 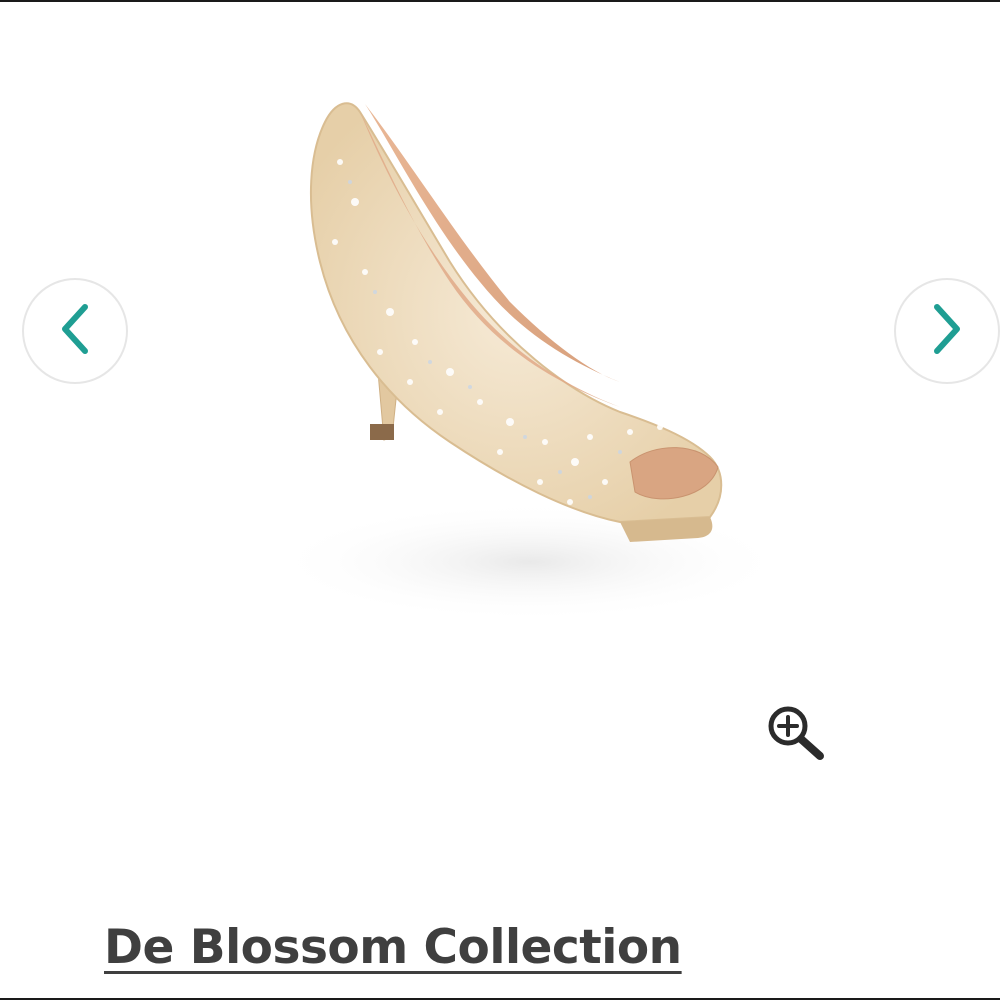 What do you see at coordinates (393, 947) in the screenshot?
I see `brand-link: De Blossom Collection` at bounding box center [393, 947].